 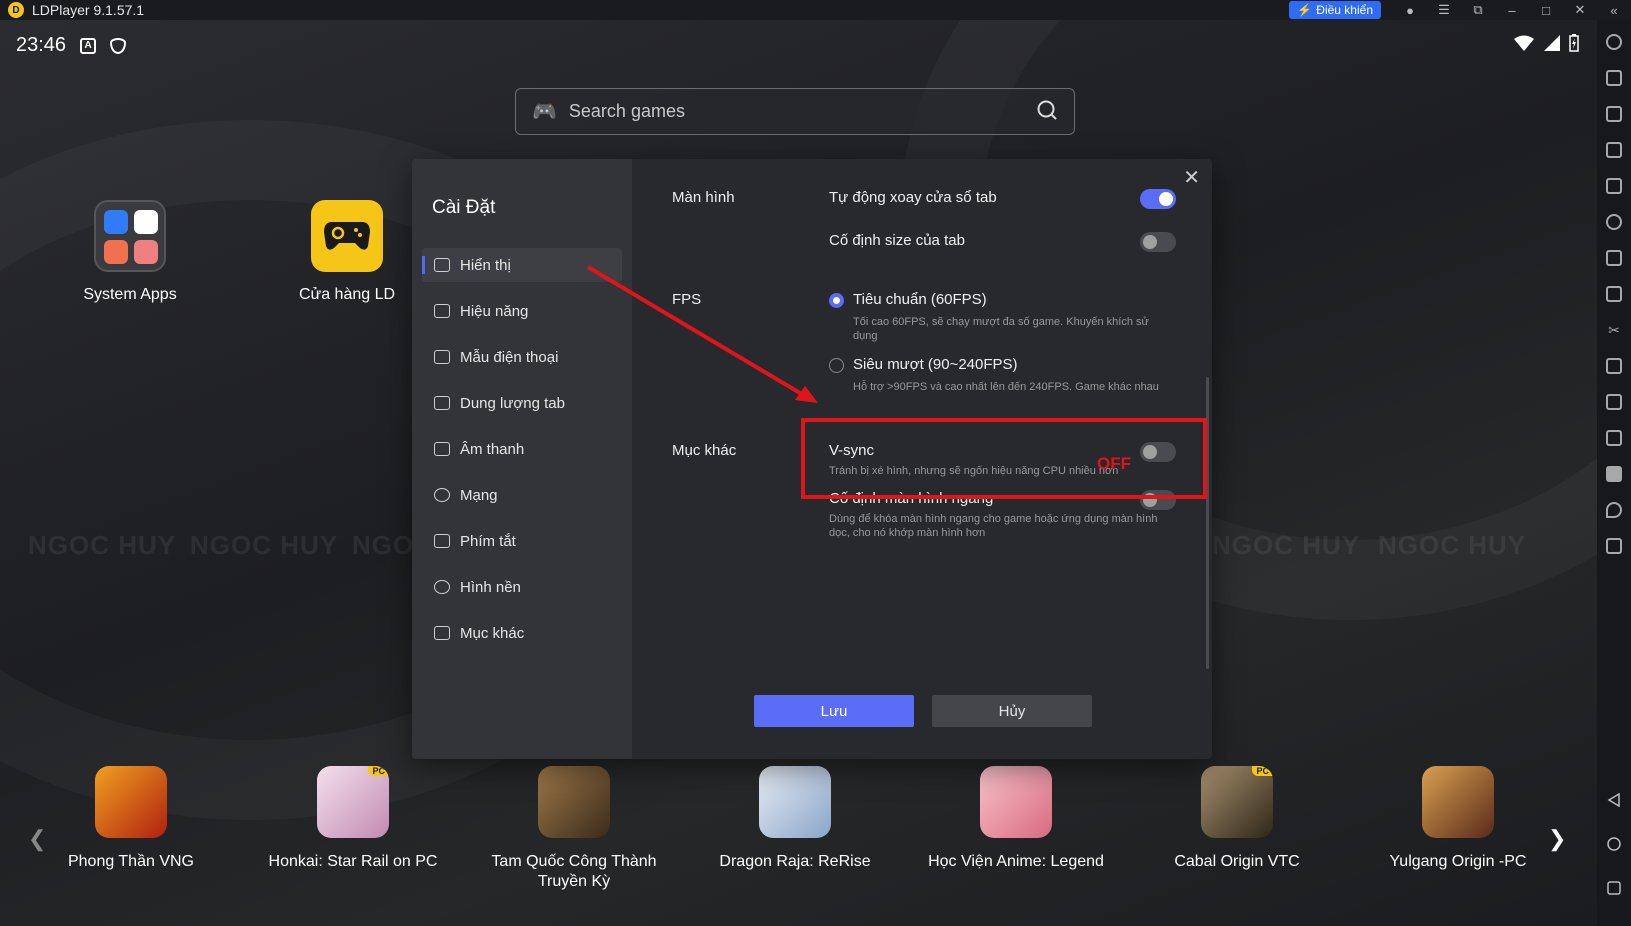 What do you see at coordinates (687, 299) in the screenshot?
I see `section-label-fps: FPS` at bounding box center [687, 299].